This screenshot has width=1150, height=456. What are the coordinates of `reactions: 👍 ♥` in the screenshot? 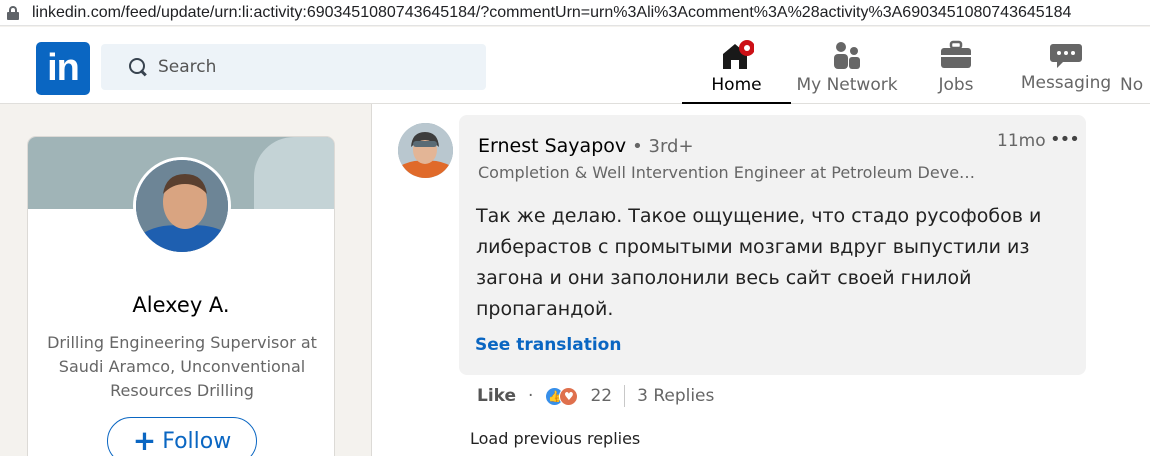 It's located at (562, 396).